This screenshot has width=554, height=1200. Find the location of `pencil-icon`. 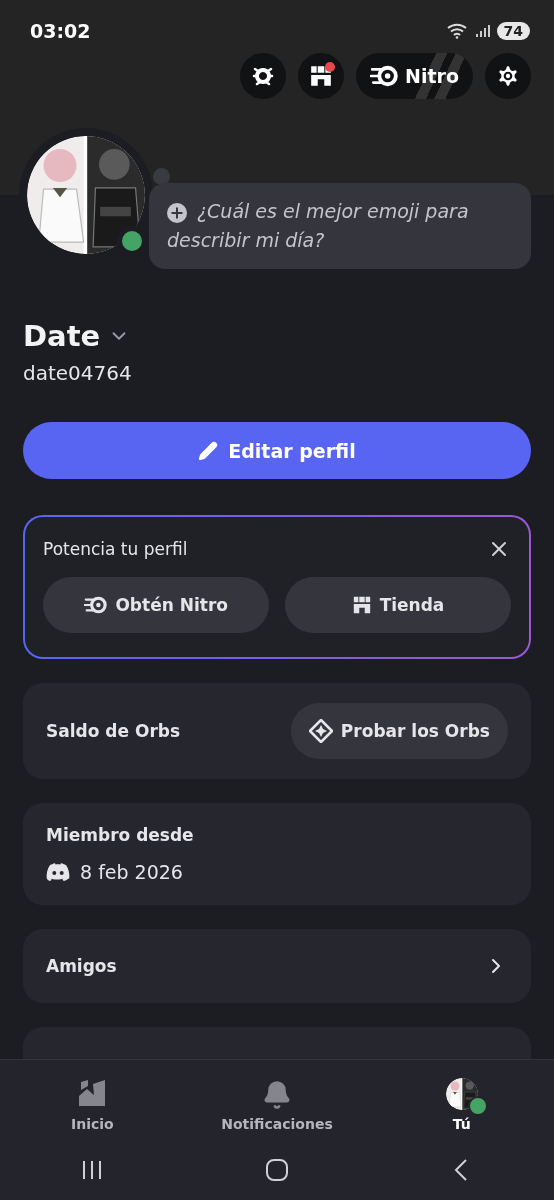

pencil-icon is located at coordinates (208, 450).